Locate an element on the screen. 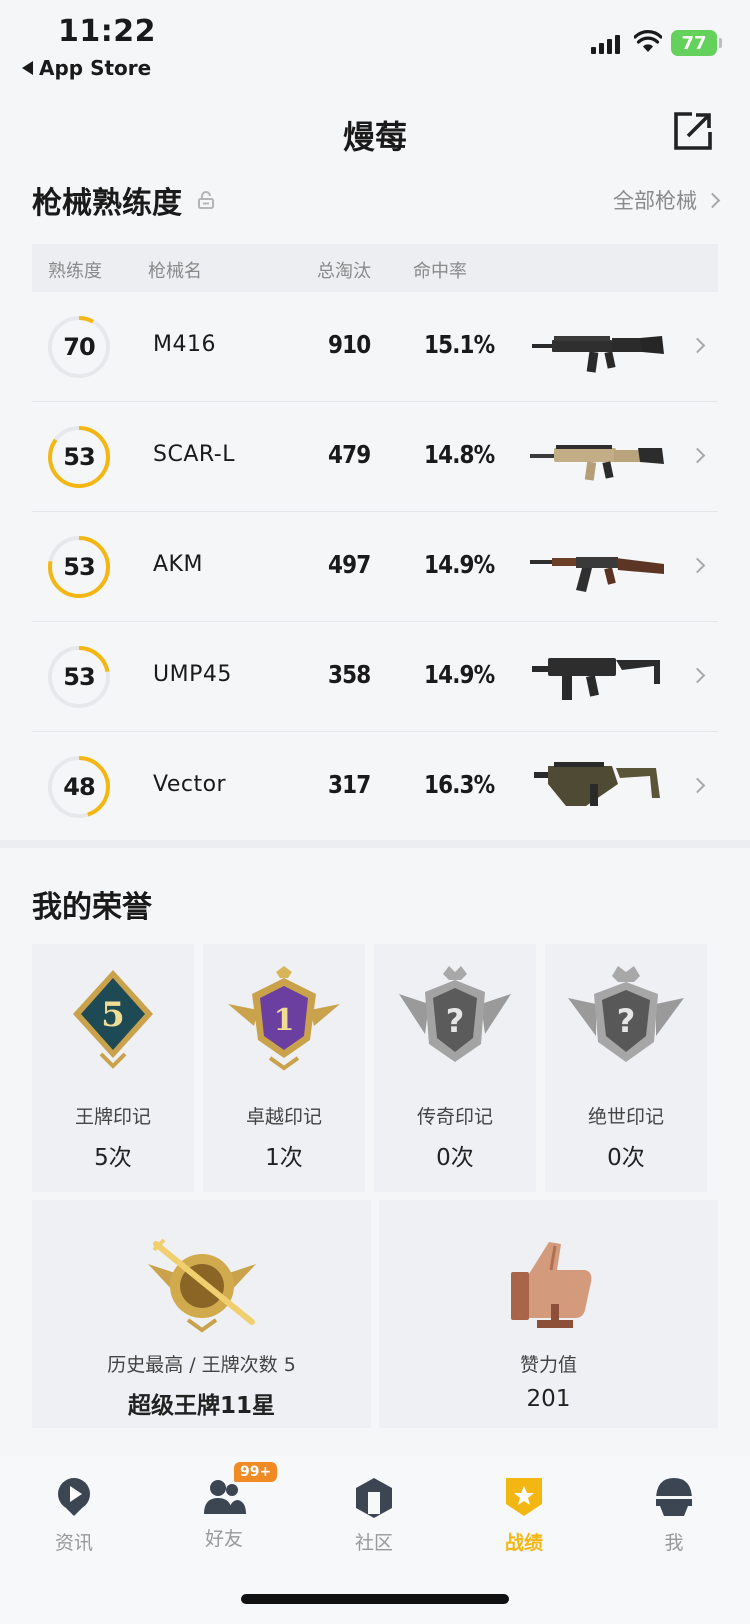 The height and width of the screenshot is (1624, 750). likes-value: 201 is located at coordinates (548, 1399).